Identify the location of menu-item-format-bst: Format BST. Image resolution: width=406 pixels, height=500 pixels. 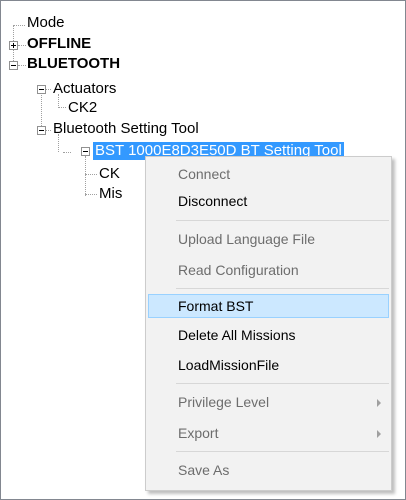
(268, 306).